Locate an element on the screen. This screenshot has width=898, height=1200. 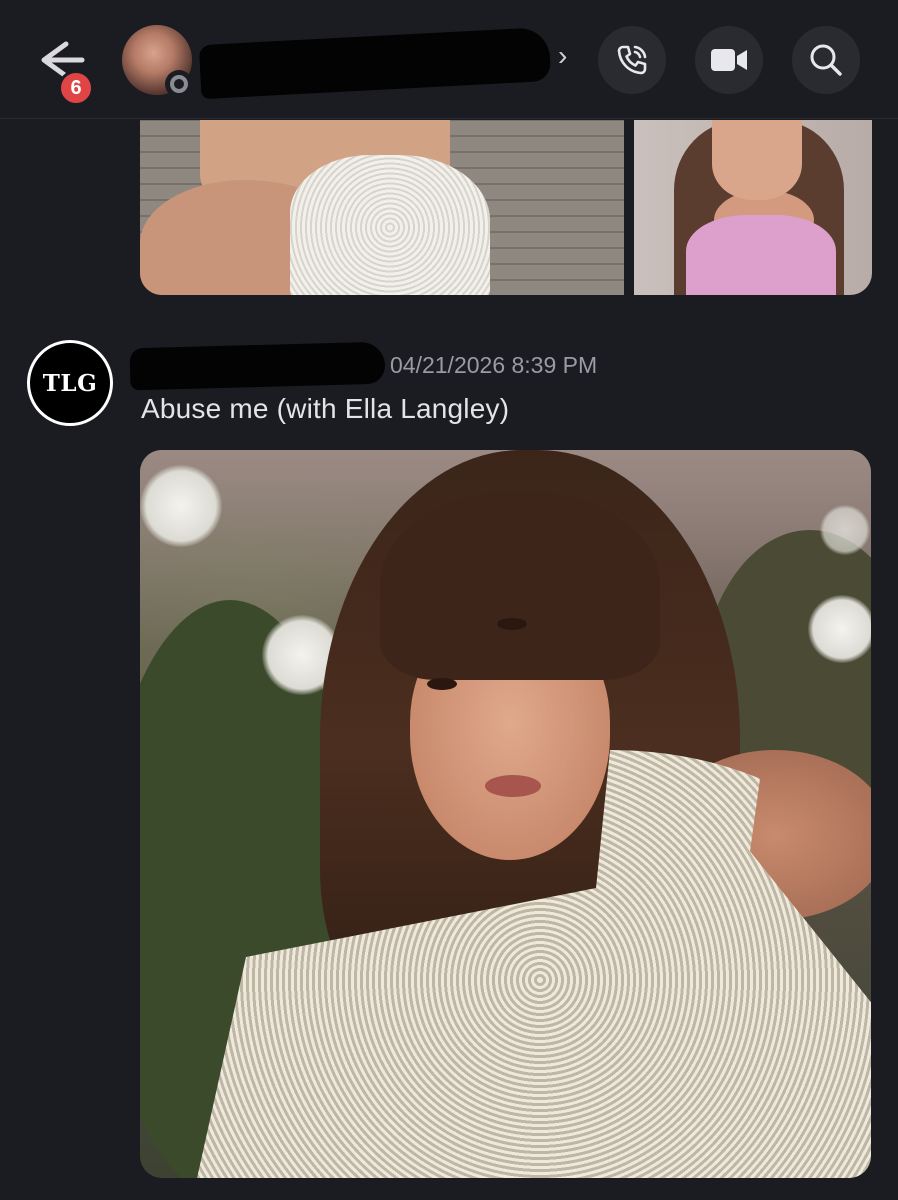
unread-badge: 6 is located at coordinates (76, 88).